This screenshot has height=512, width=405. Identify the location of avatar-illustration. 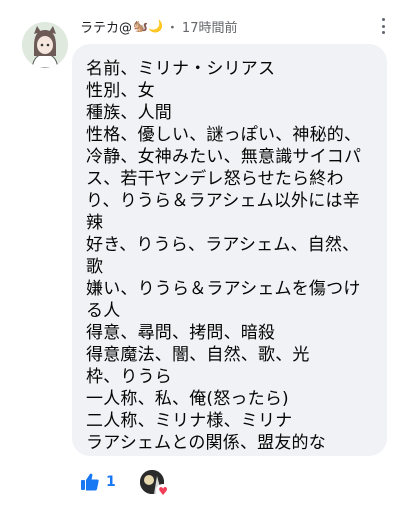
(45, 45).